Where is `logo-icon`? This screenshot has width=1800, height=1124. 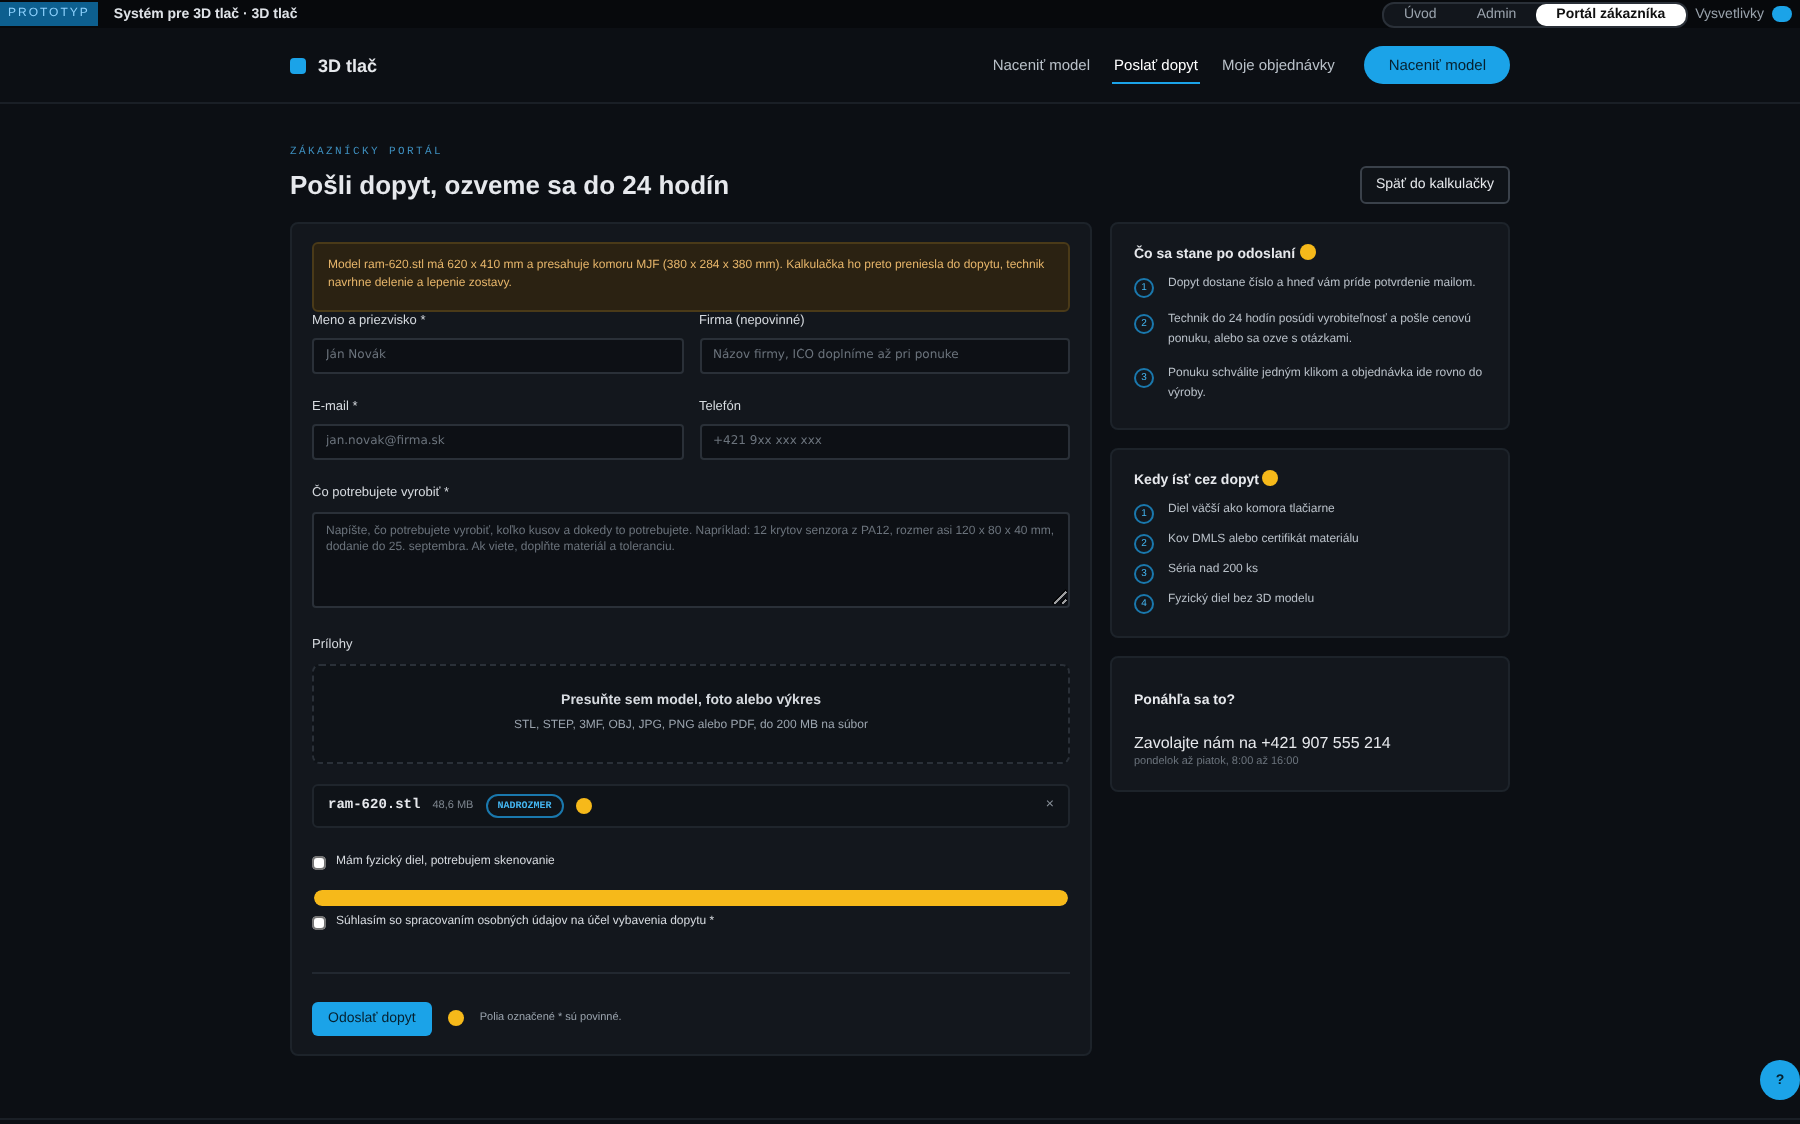
logo-icon is located at coordinates (298, 65).